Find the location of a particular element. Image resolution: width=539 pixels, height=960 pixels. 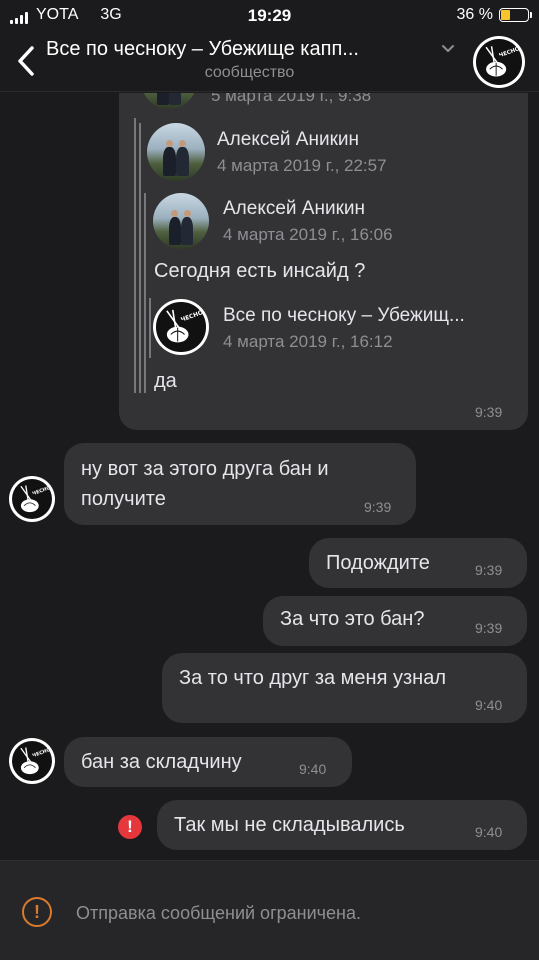

warning-icon: ! is located at coordinates (37, 912).